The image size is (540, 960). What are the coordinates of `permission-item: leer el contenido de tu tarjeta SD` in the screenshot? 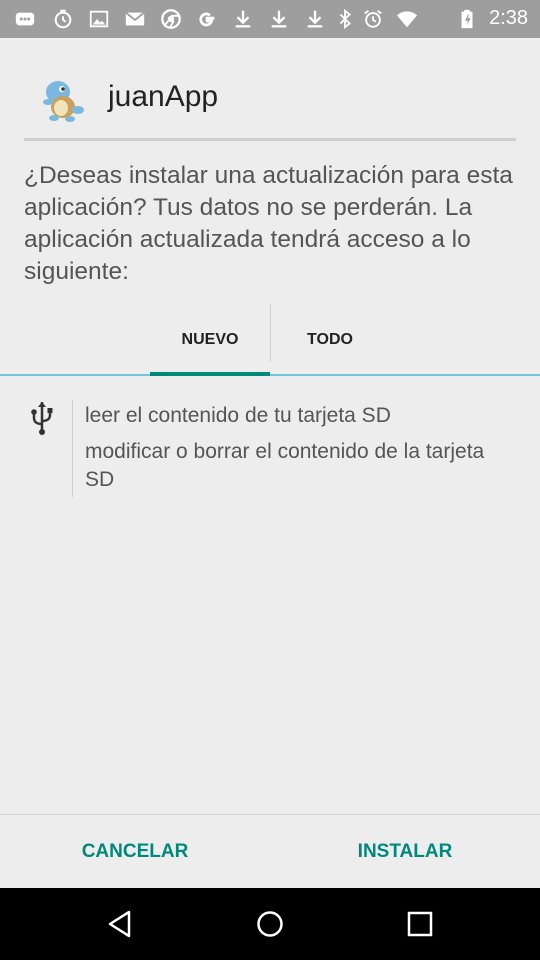 It's located at (238, 415).